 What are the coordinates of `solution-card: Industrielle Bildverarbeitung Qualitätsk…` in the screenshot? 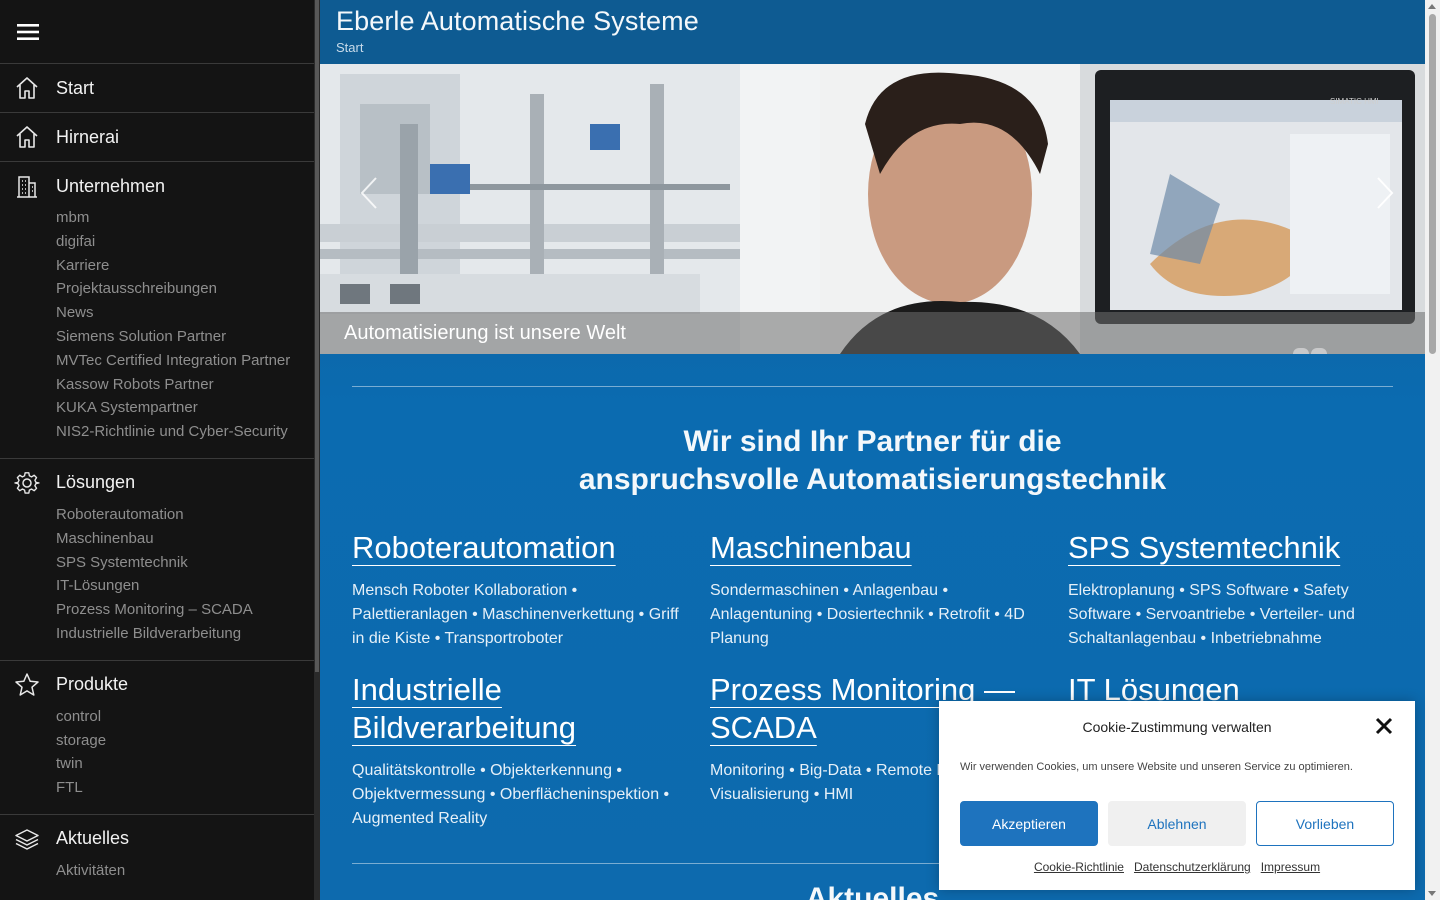 It's located at (531, 751).